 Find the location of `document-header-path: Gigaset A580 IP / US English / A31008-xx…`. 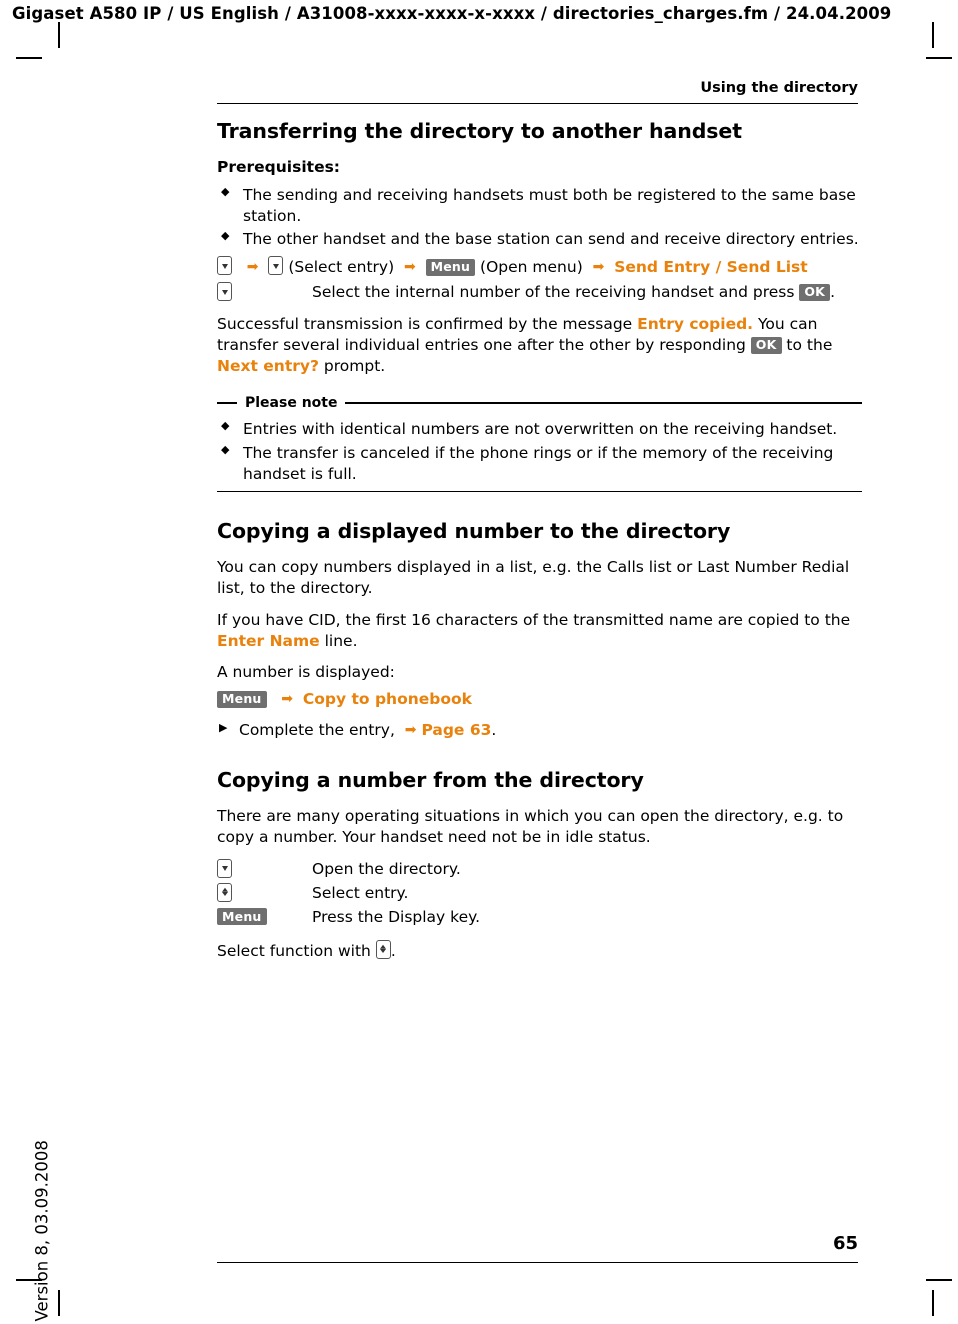

document-header-path: Gigaset A580 IP / US English / A31008-xx… is located at coordinates (452, 13).